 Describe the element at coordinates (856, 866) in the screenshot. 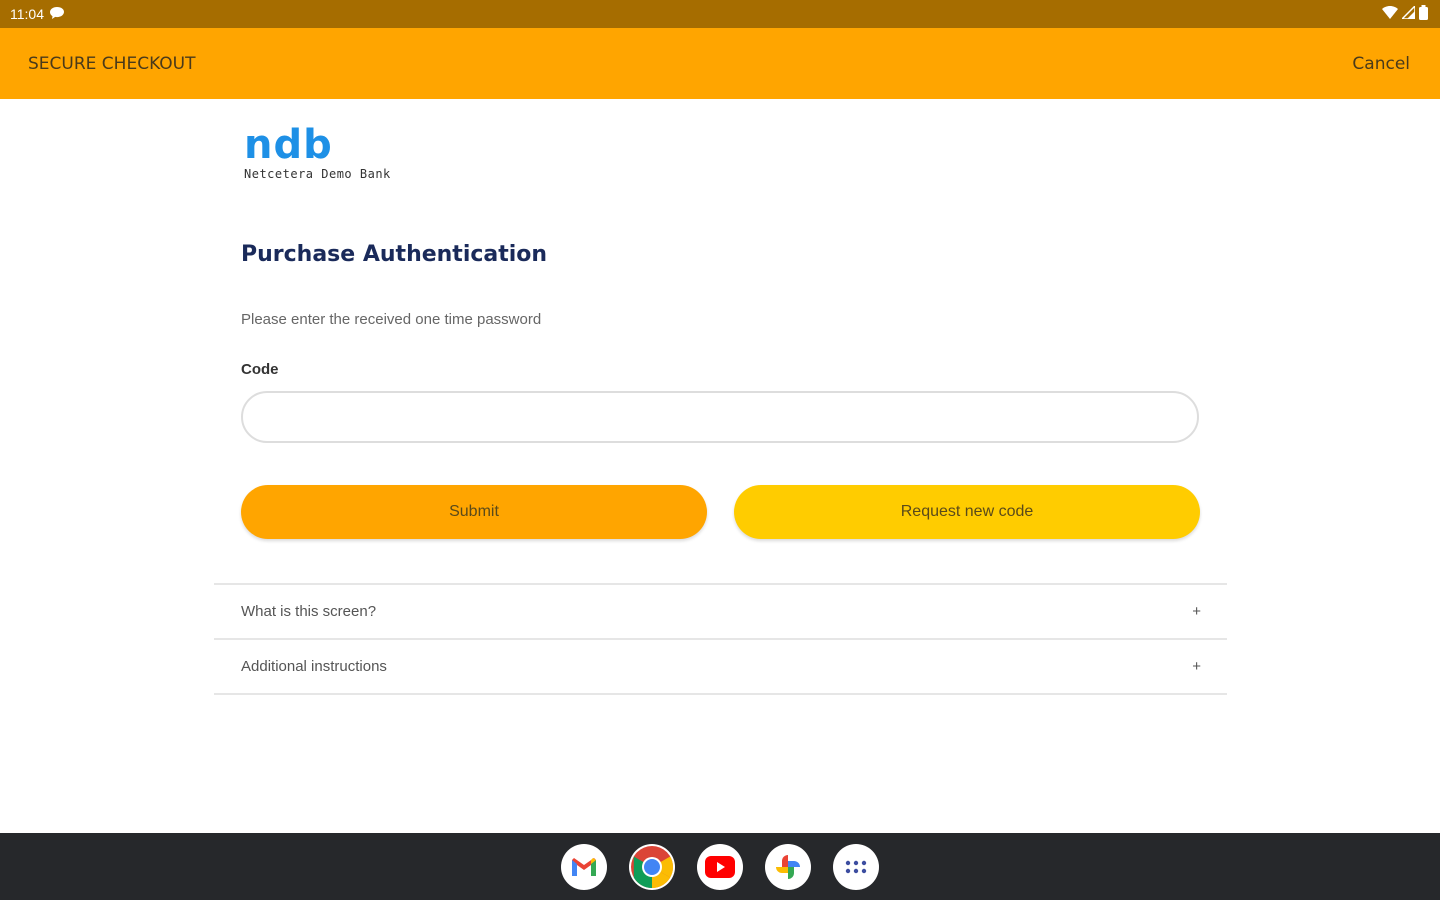

I see `app-drawer-icon` at that location.